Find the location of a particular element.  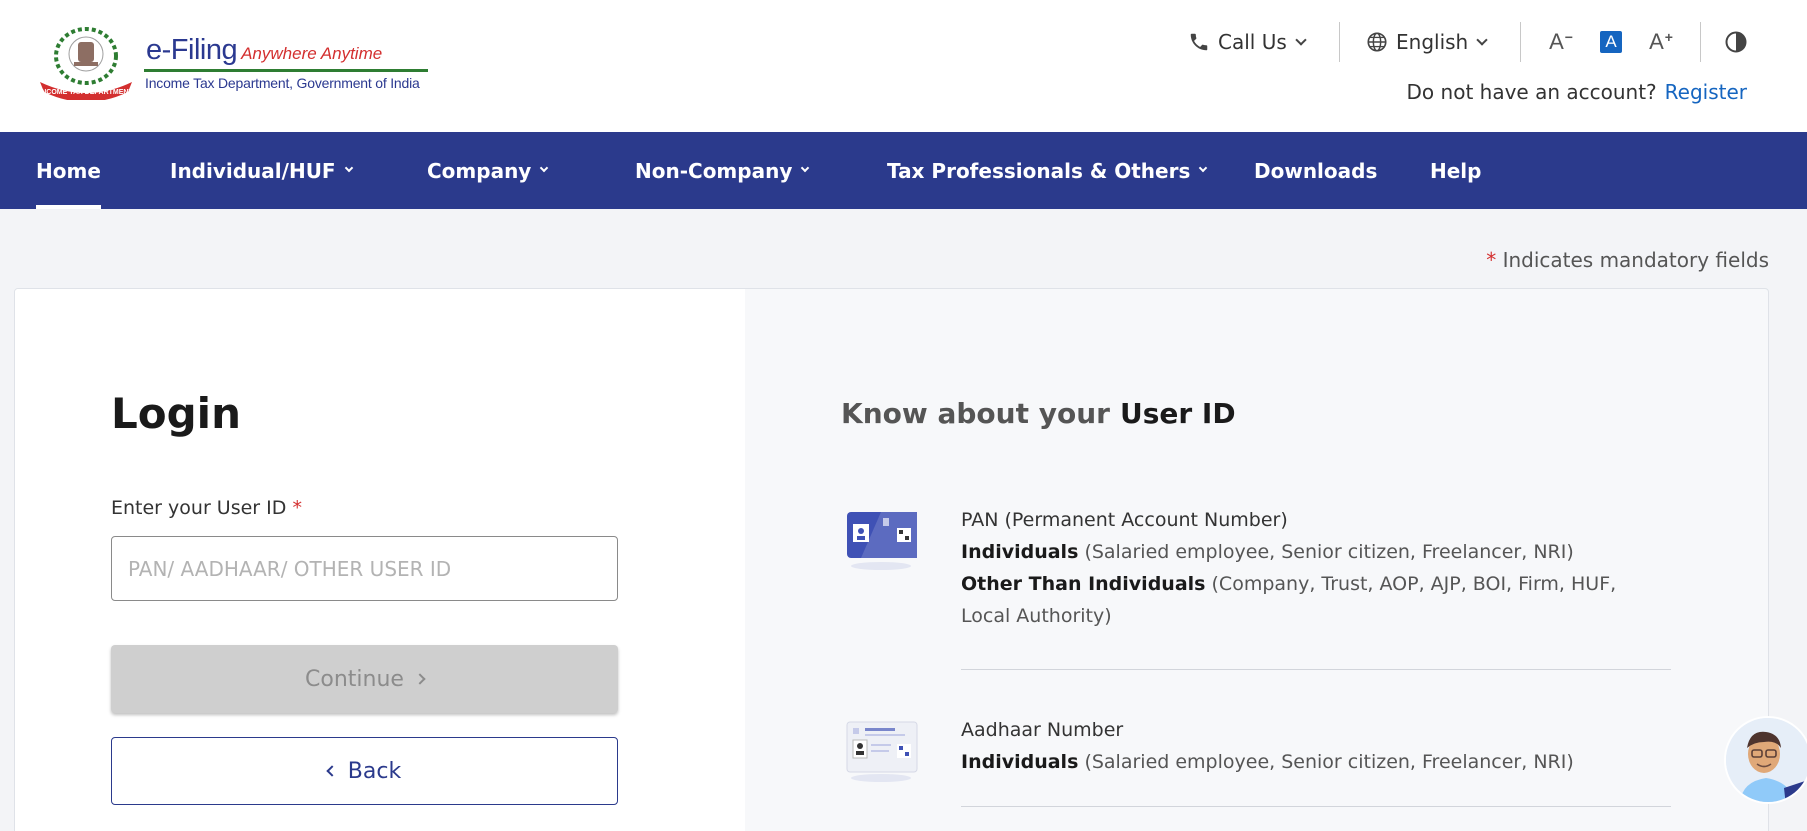

minus-icon: − is located at coordinates (1568, 37).